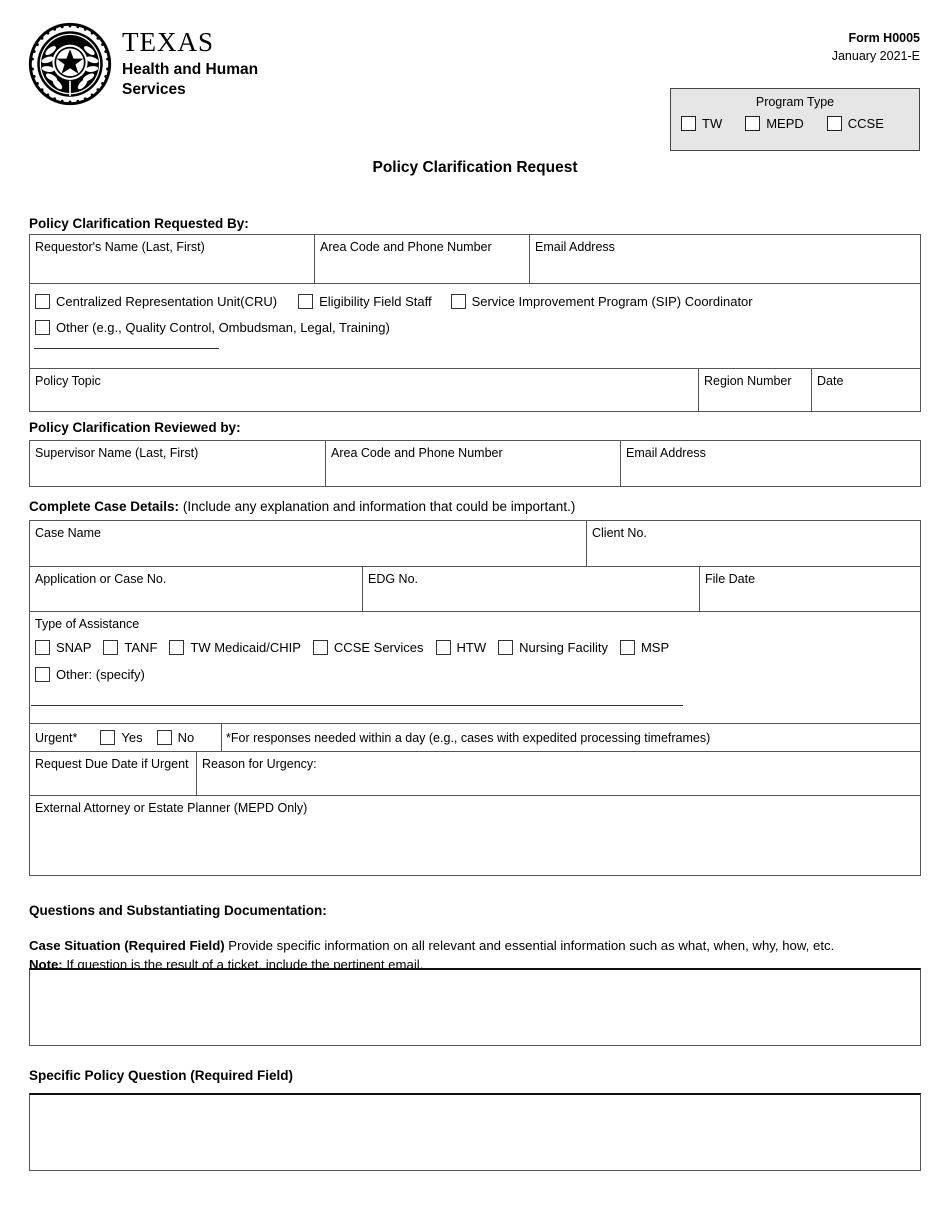 This screenshot has width=950, height=1230. I want to click on table-row-case-name: Case Name Client No., so click(475, 543).